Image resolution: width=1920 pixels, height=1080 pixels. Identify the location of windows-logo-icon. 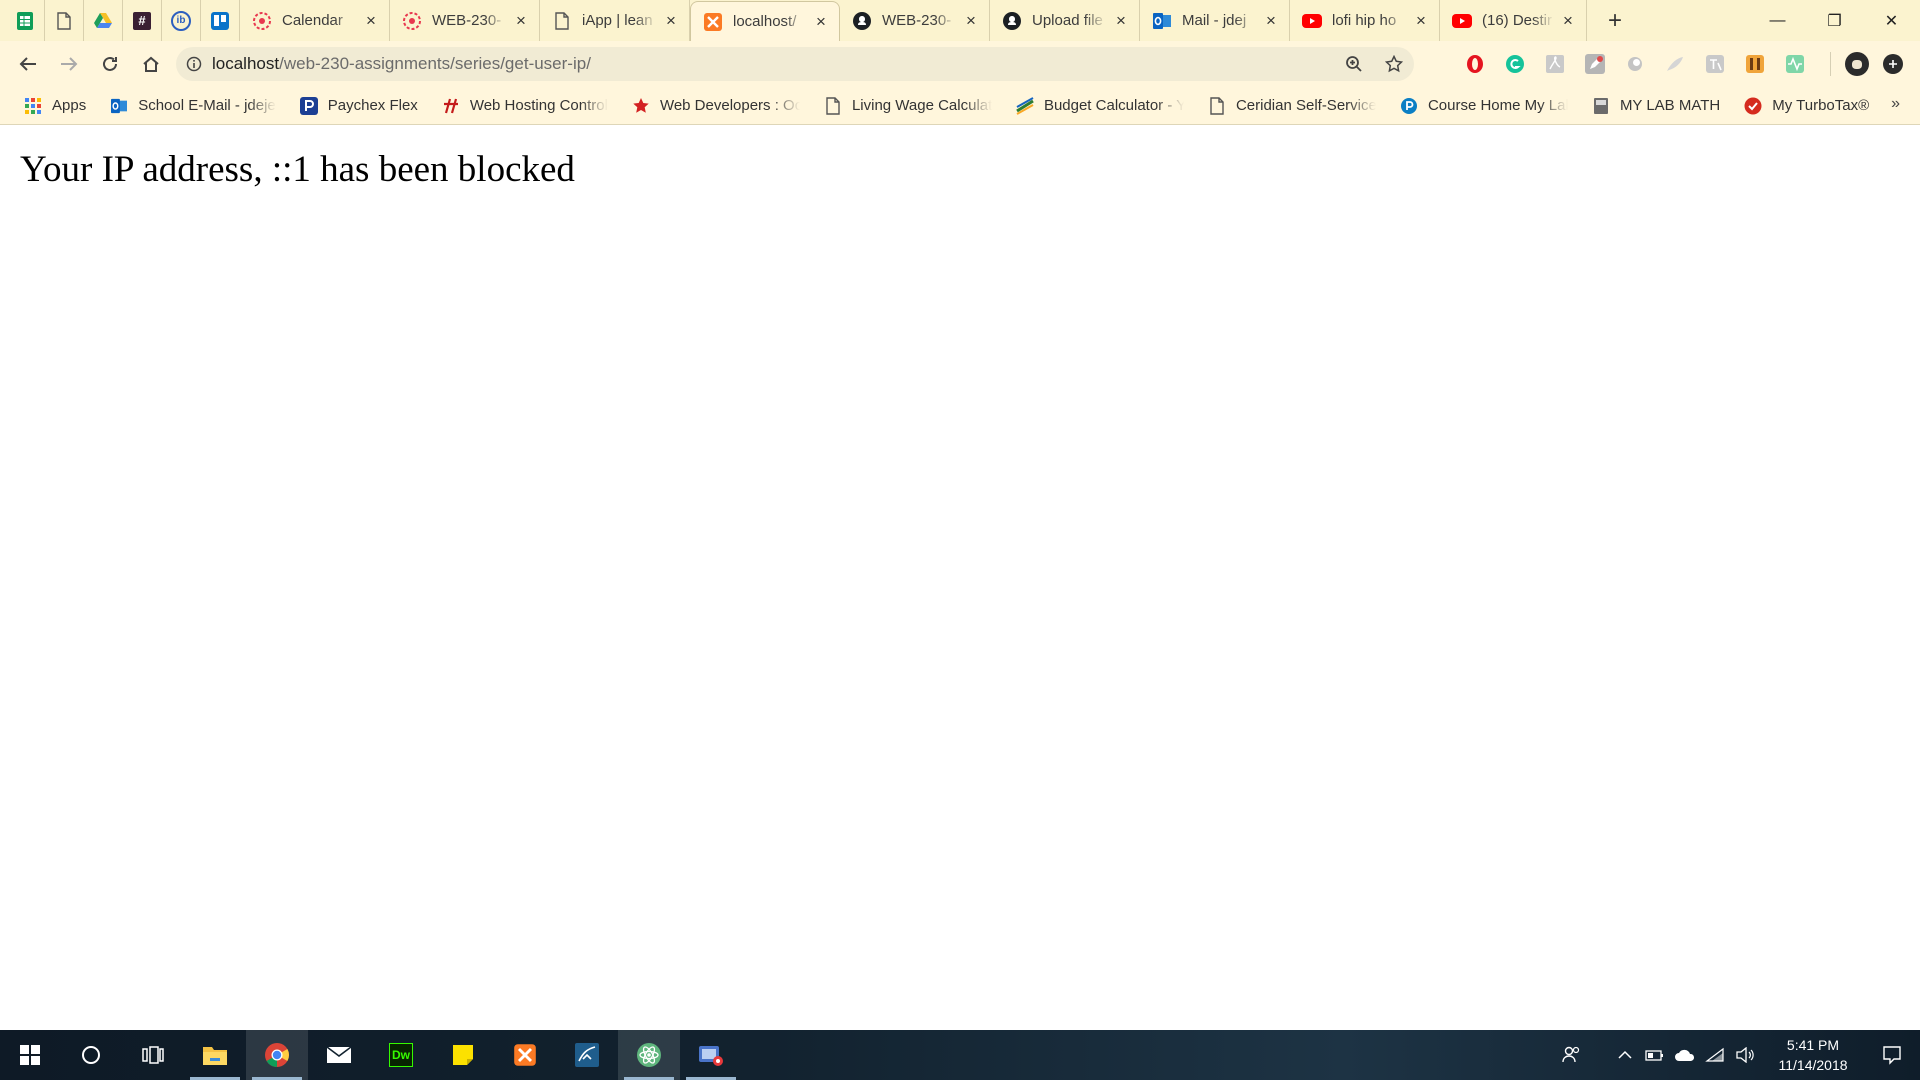
(30, 1055).